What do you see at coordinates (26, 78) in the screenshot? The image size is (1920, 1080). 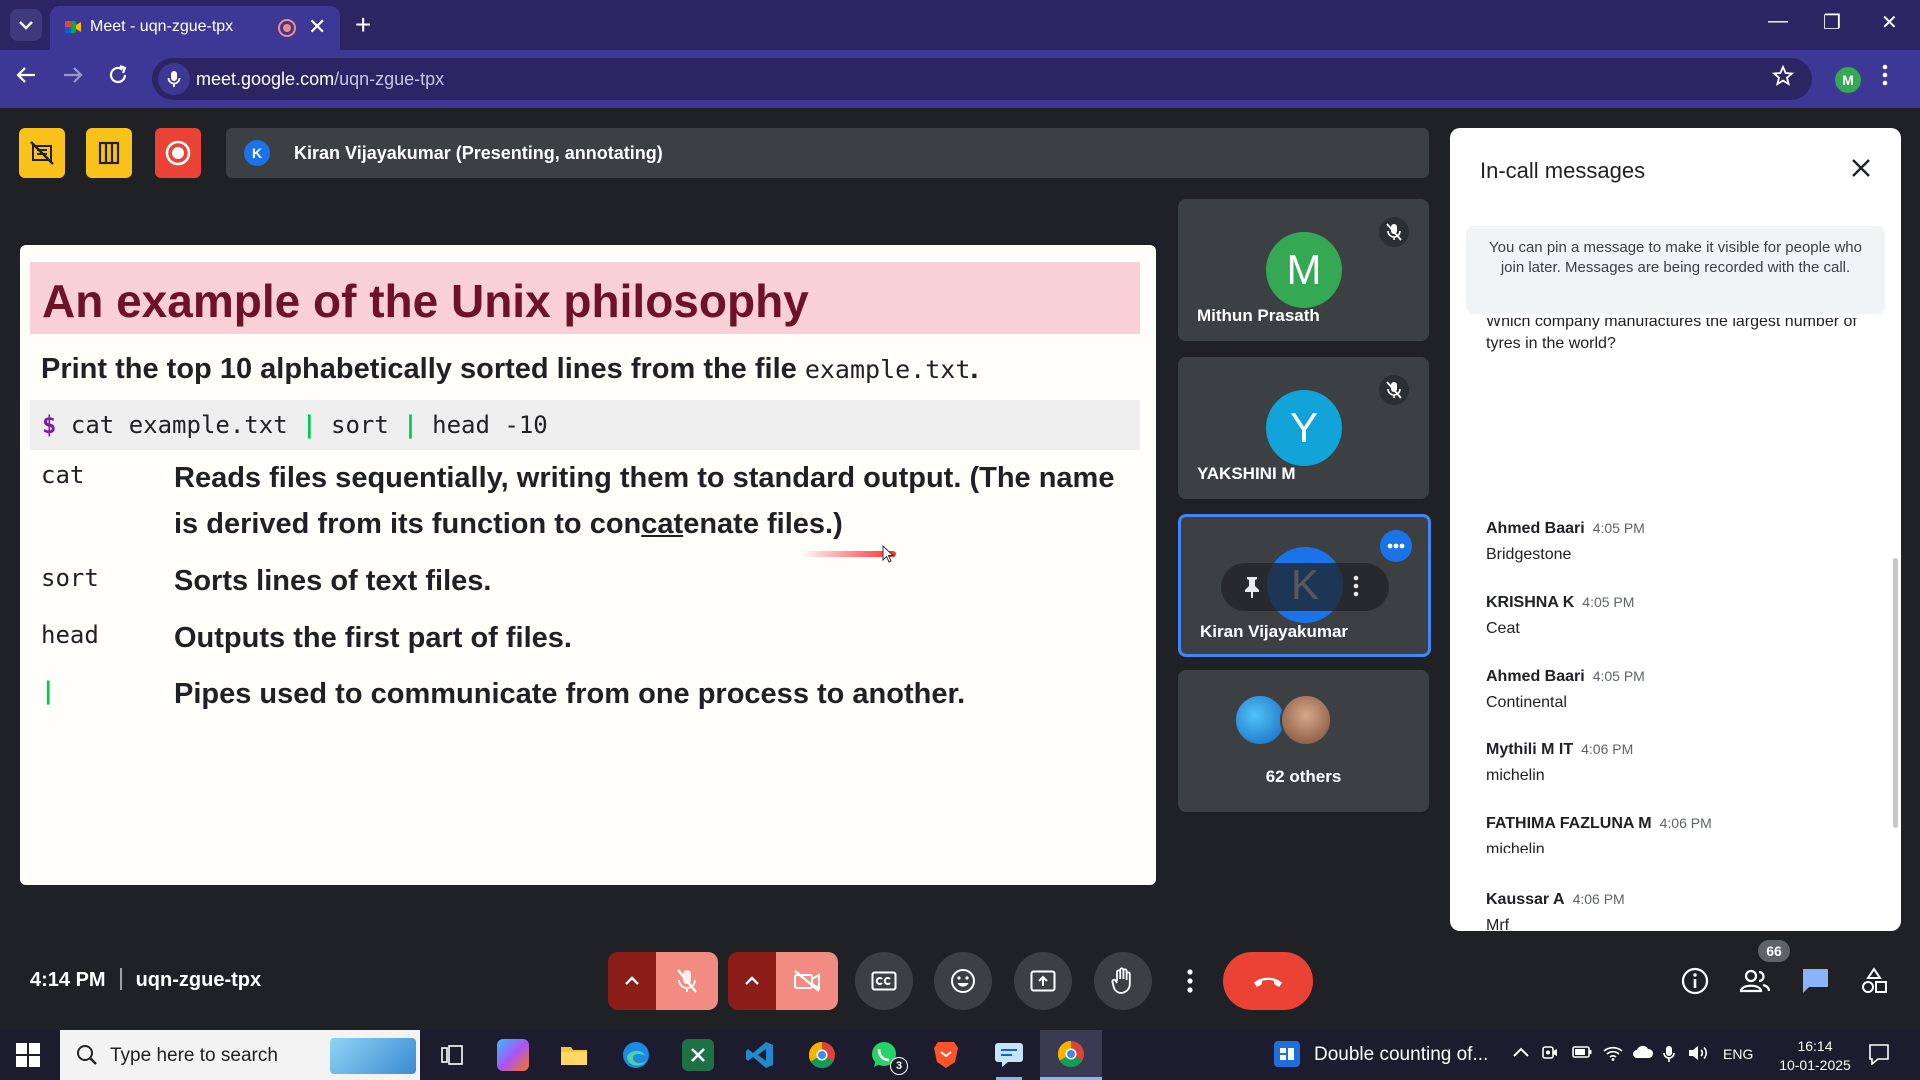 I see `back-button` at bounding box center [26, 78].